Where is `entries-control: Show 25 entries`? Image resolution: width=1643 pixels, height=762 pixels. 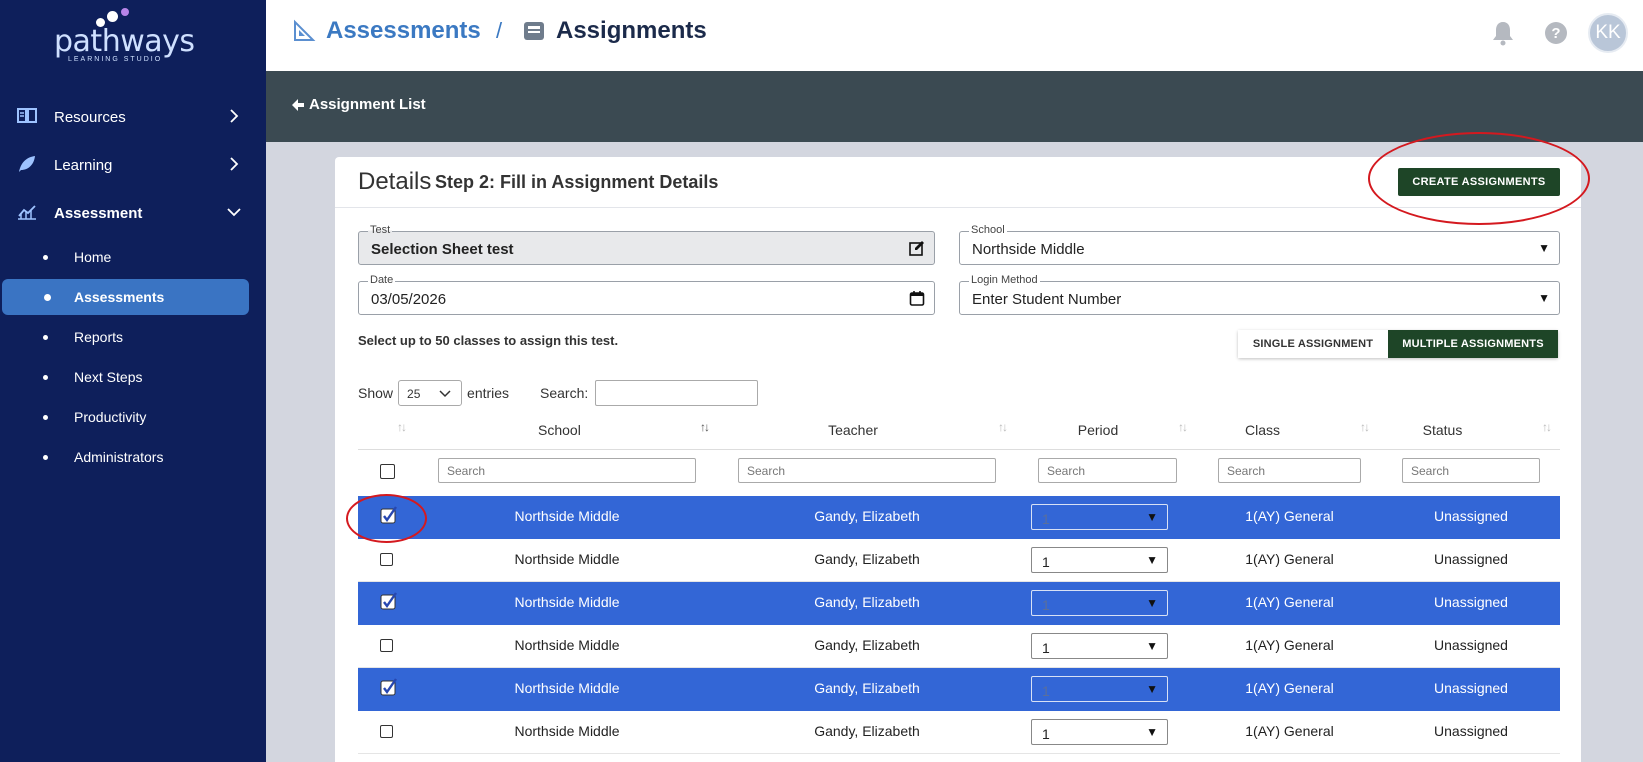 entries-control: Show 25 entries is located at coordinates (433, 393).